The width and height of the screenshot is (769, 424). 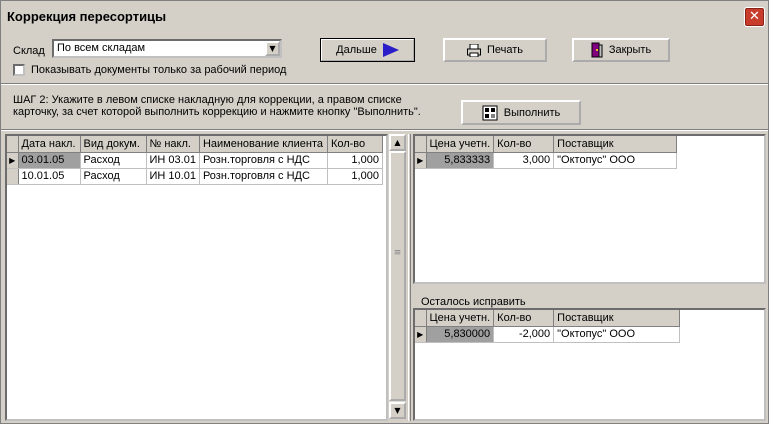 What do you see at coordinates (397, 142) in the screenshot?
I see `scroll-up-icon: ▲` at bounding box center [397, 142].